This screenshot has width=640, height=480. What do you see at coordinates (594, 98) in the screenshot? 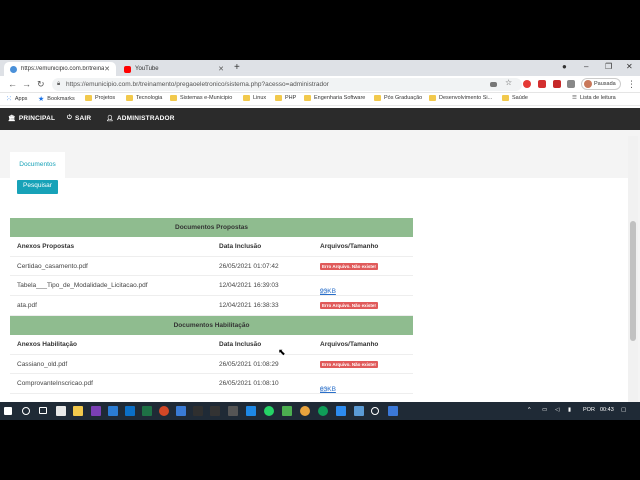
I see `reading-list: ☰ Lista de leitura` at bounding box center [594, 98].